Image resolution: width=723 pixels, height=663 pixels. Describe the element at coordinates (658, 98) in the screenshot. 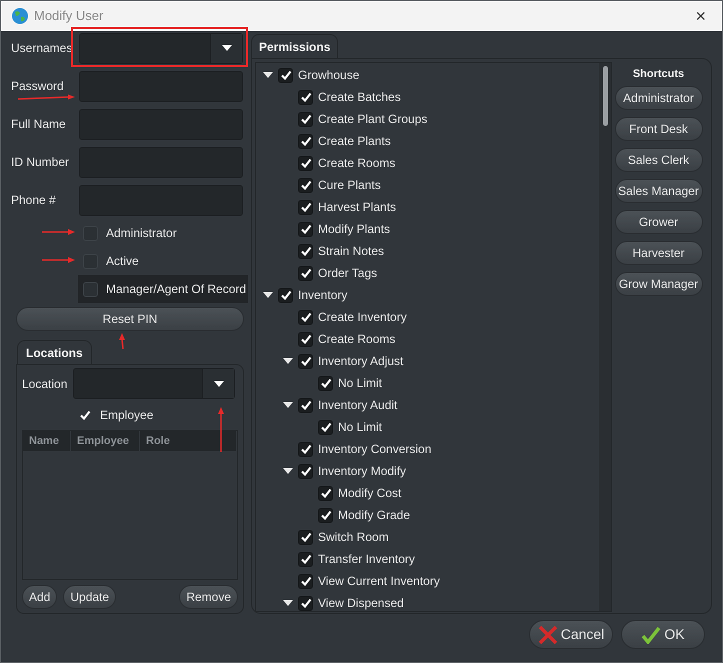

I see `shortcut-button: Administrator` at that location.